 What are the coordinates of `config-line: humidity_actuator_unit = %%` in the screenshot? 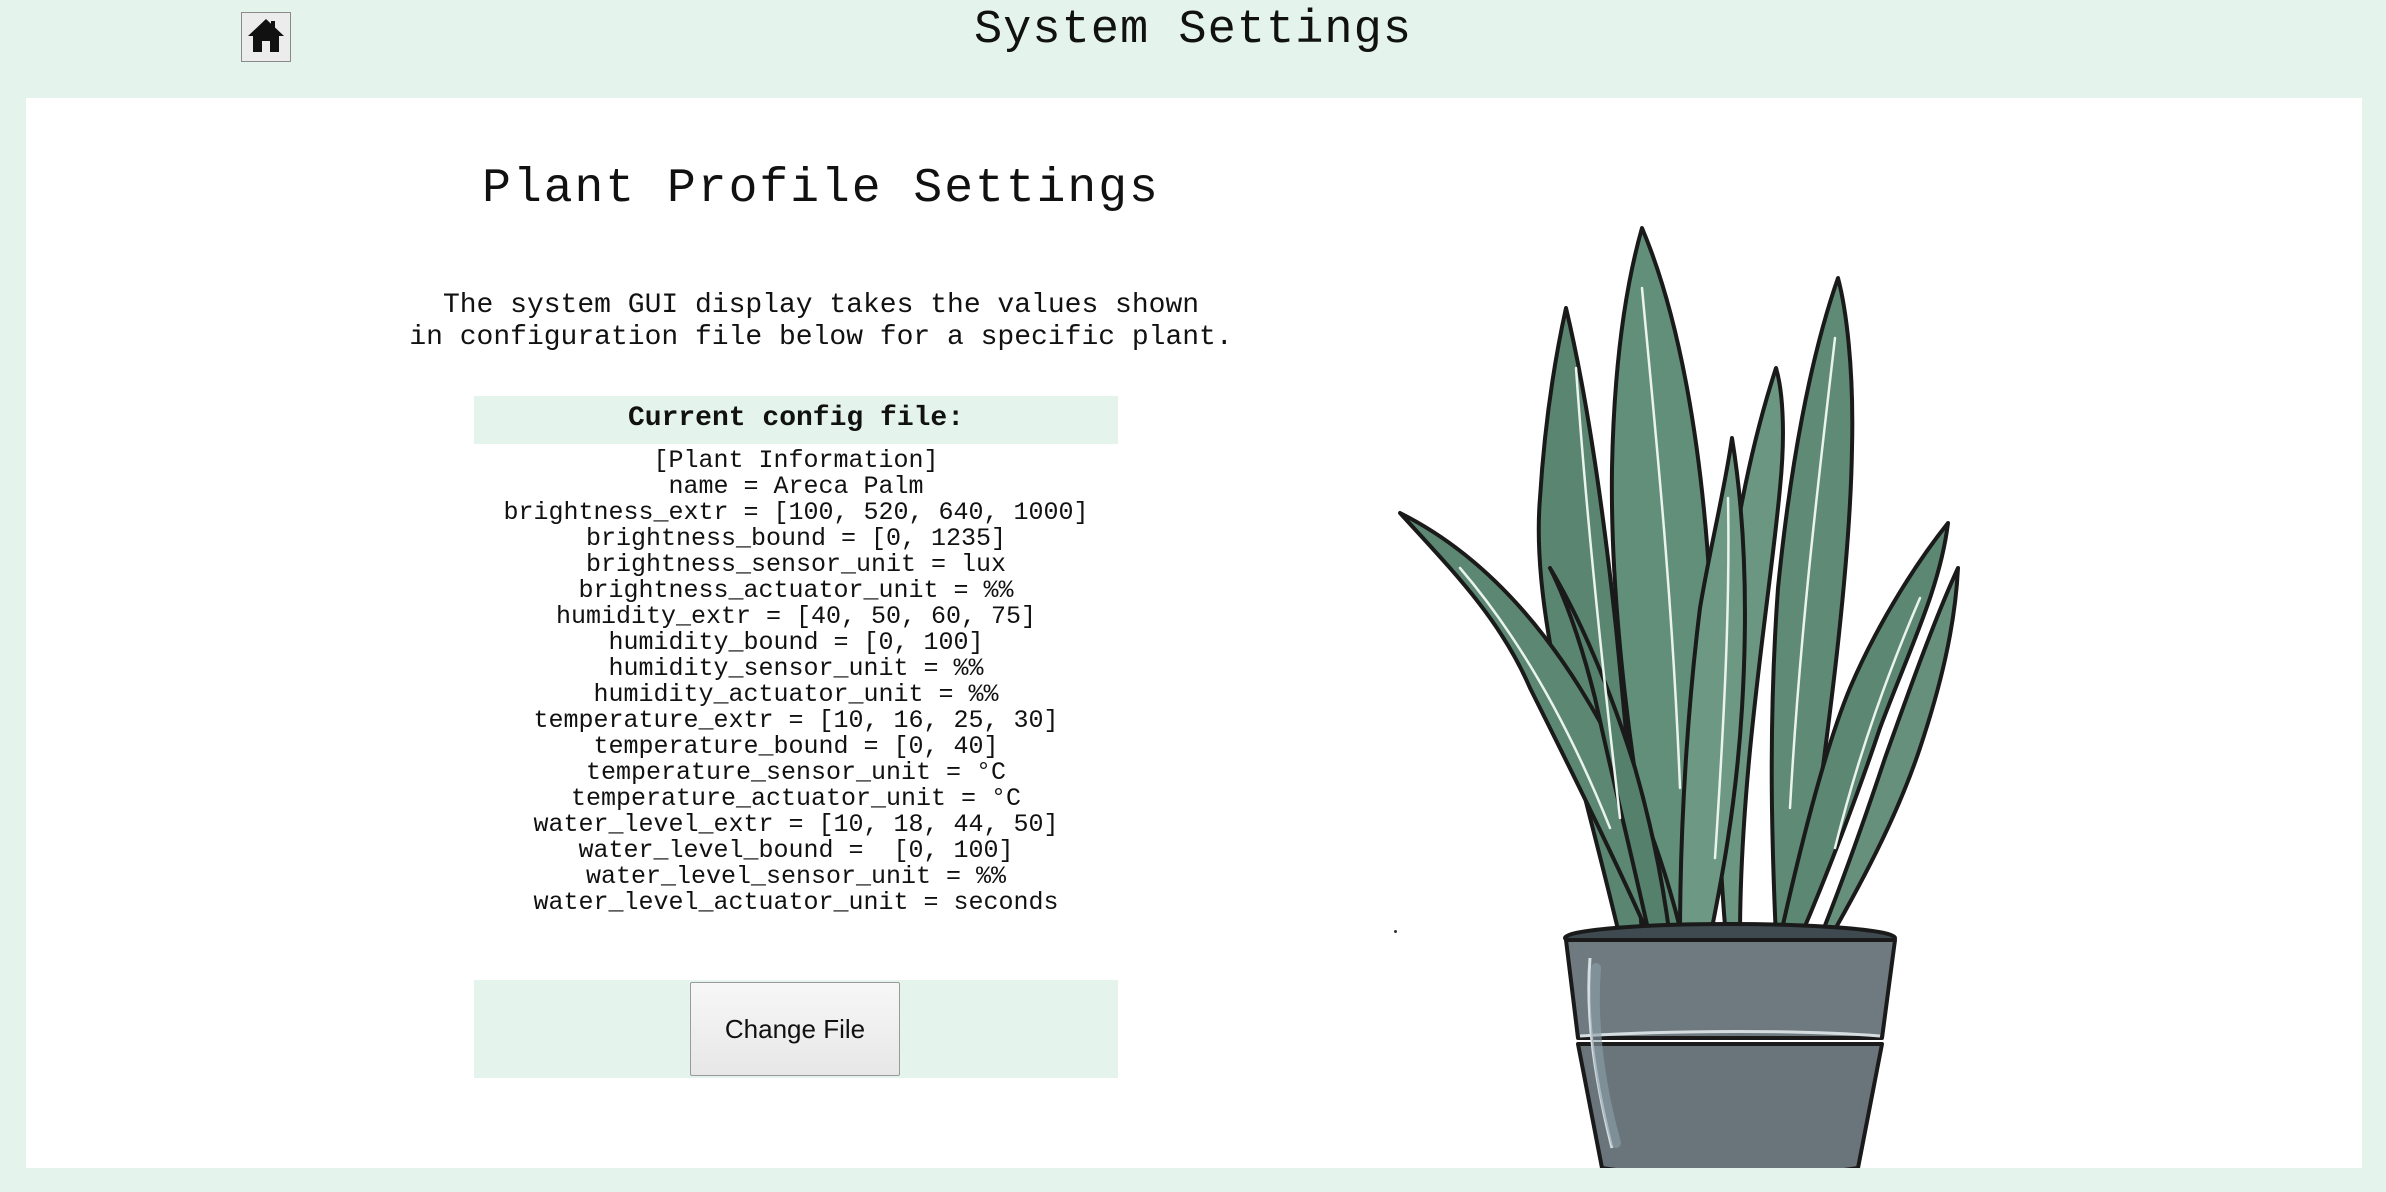 It's located at (796, 694).